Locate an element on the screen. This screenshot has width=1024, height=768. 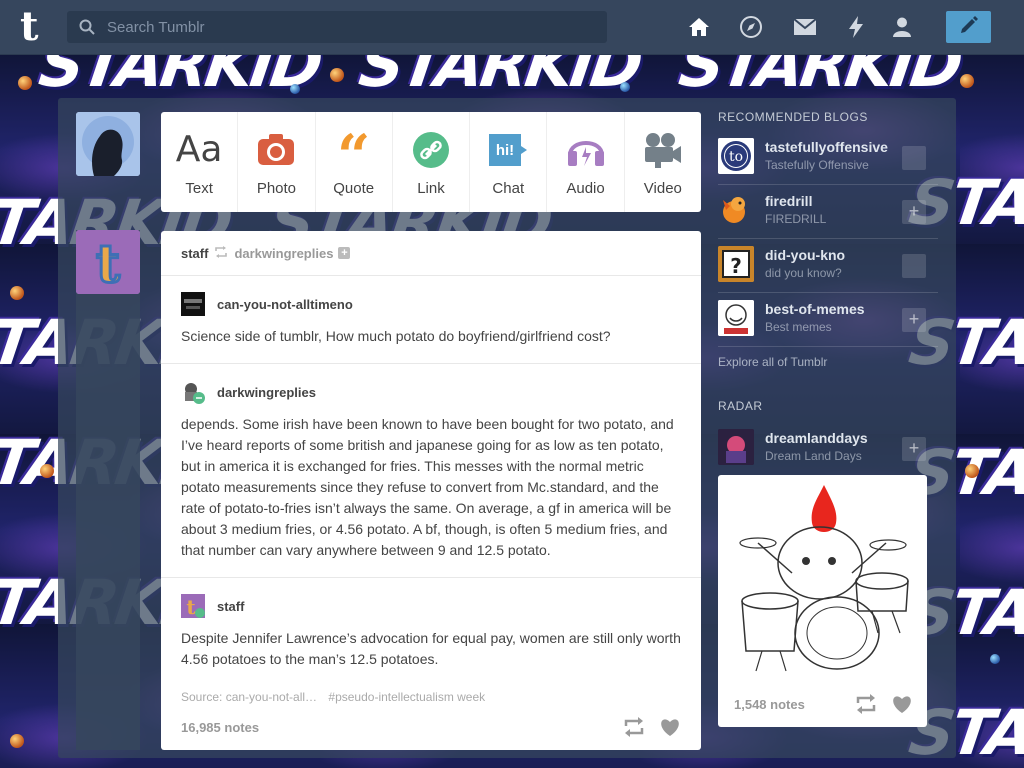
reblog-small-icon is located at coordinates (221, 253).